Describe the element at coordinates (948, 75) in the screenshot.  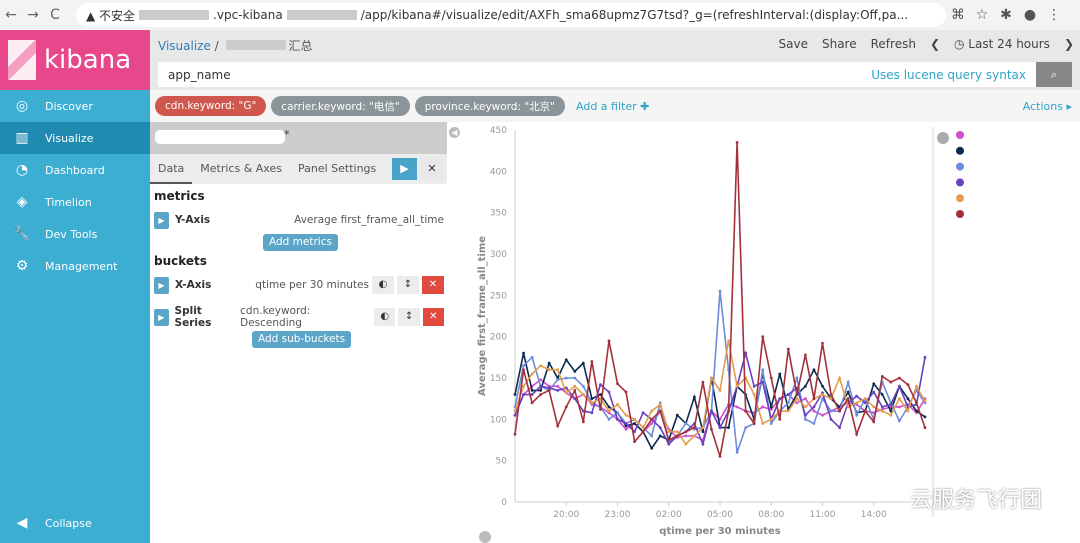
I see `lucene-syntax-link: Uses lucene query syntax` at that location.